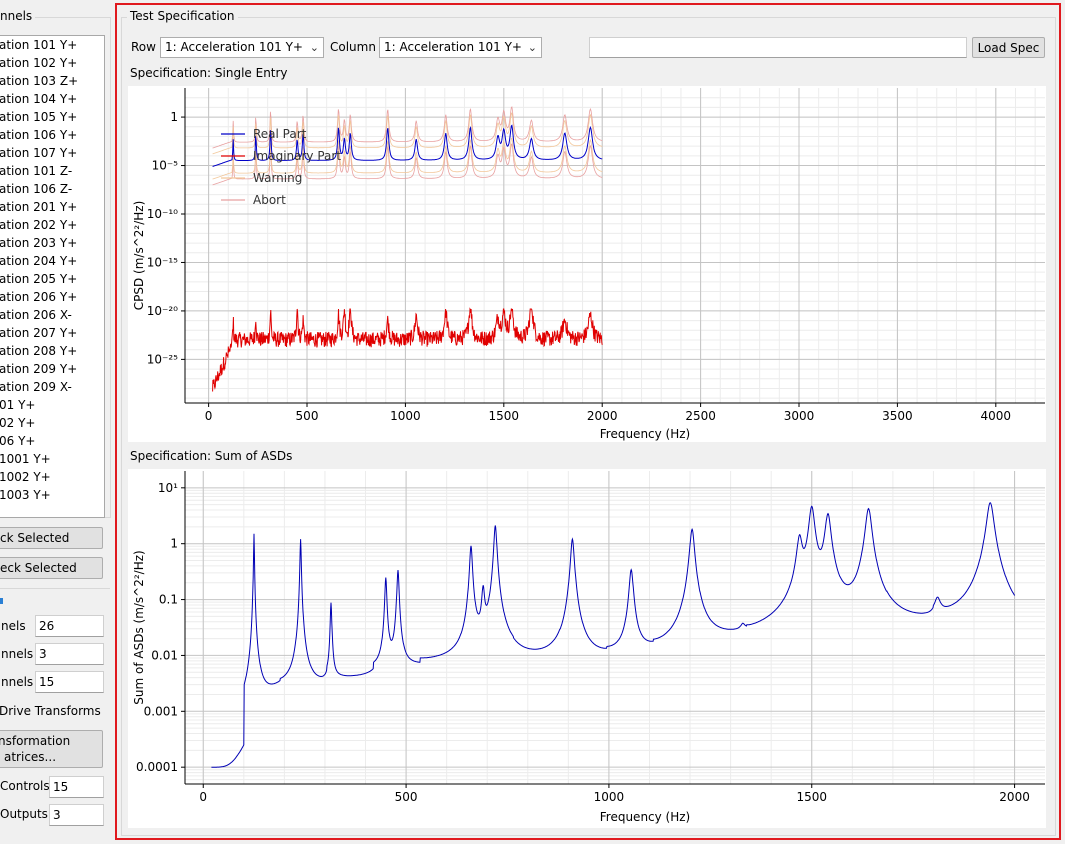 Image resolution: width=1065 pixels, height=844 pixels. Describe the element at coordinates (168, 488) in the screenshot. I see `y-tick-label: 10¹` at that location.